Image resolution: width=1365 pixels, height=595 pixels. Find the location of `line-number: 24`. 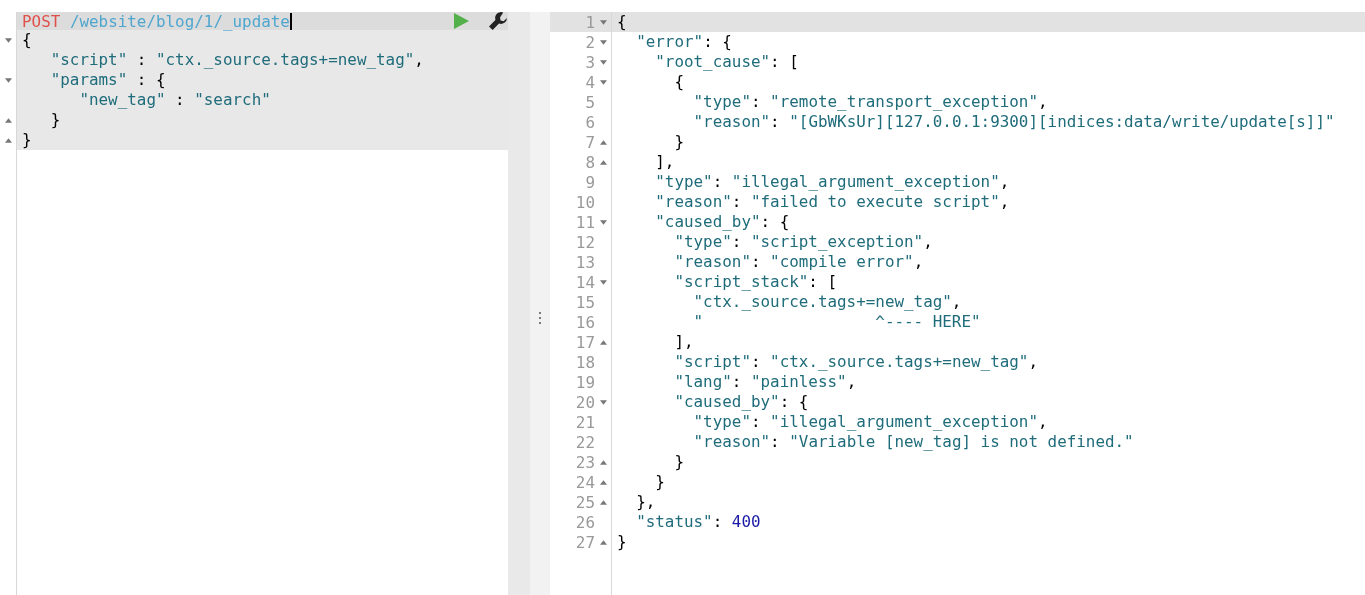

line-number: 24 is located at coordinates (585, 482).